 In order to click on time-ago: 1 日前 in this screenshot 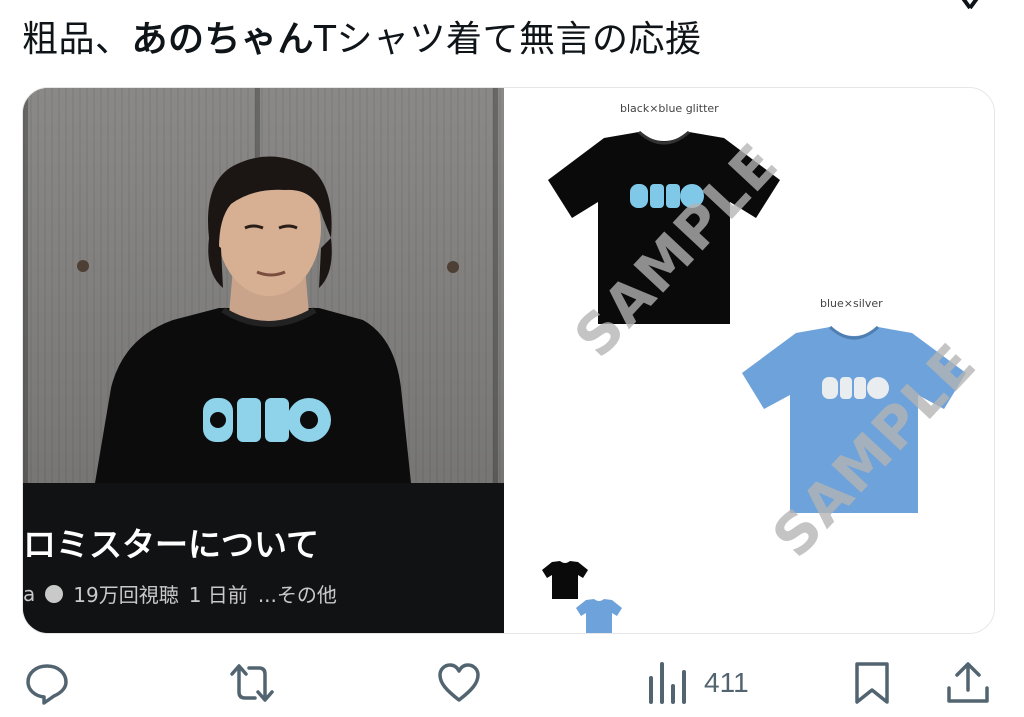, I will do `click(218, 595)`.